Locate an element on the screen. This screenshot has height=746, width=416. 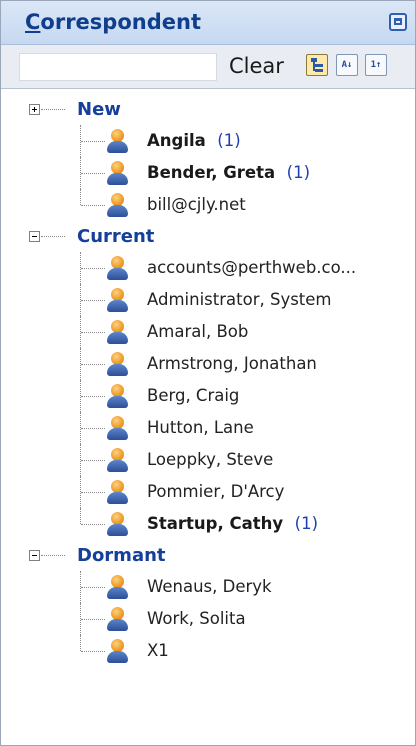
sort-alpha-button: A↓ is located at coordinates (347, 65).